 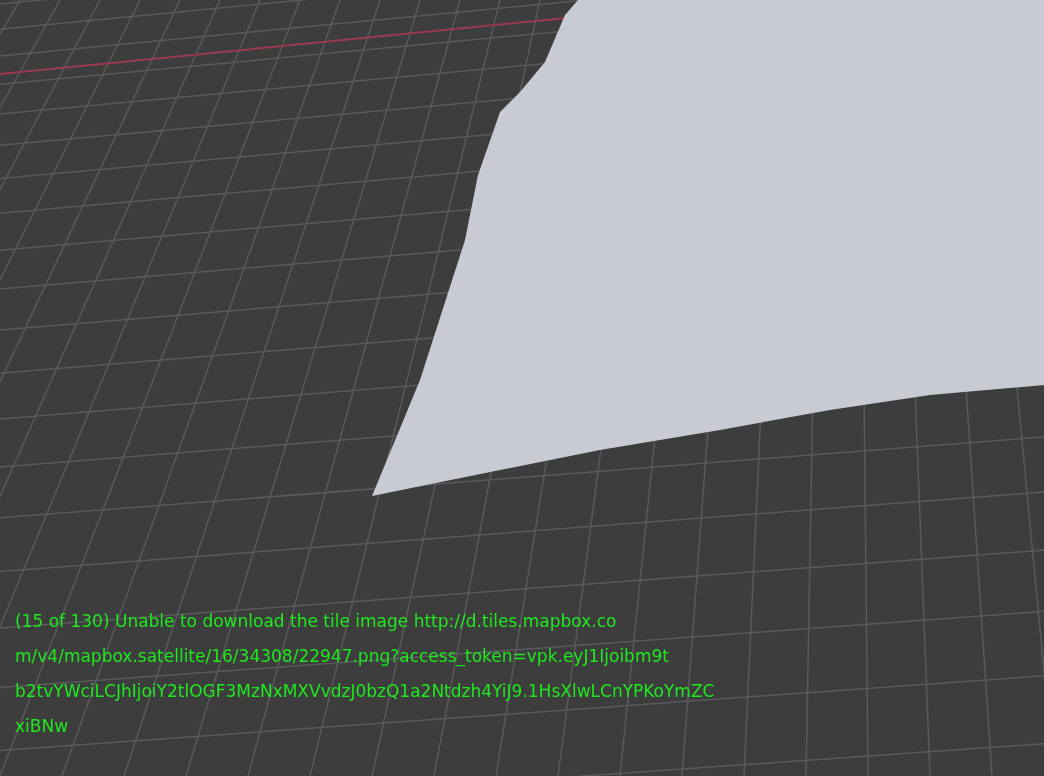 I want to click on error-message: (15 of 130) Unable to download the tile image http://d.tiles.mapbox.co, so click(x=316, y=621).